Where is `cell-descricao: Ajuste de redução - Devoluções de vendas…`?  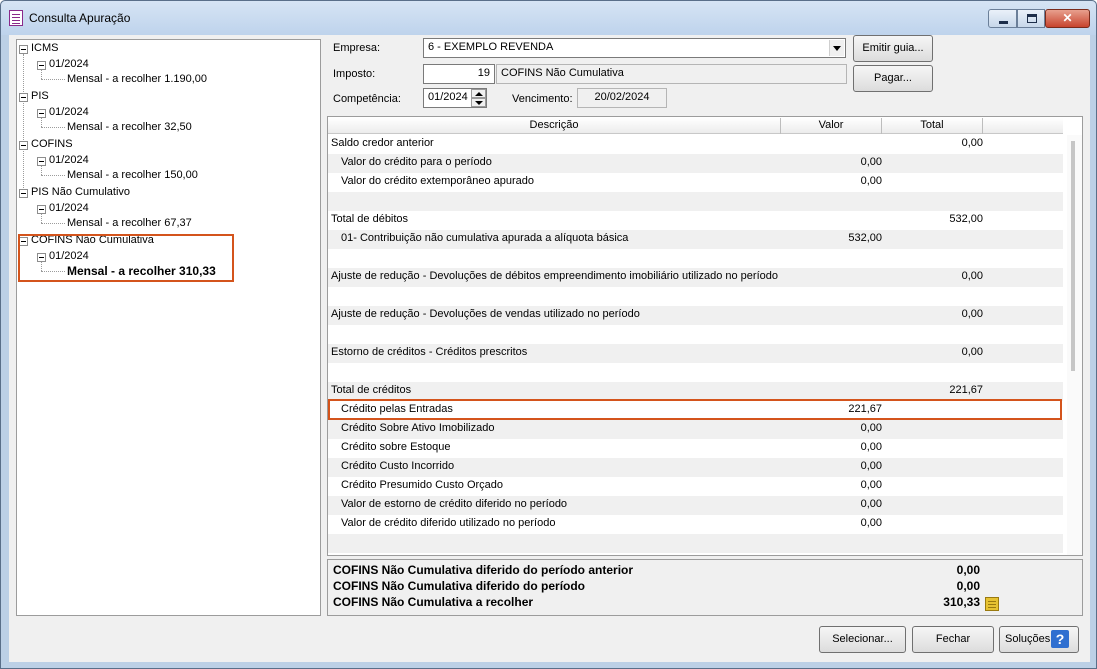 cell-descricao: Ajuste de redução - Devoluções de vendas… is located at coordinates (485, 314).